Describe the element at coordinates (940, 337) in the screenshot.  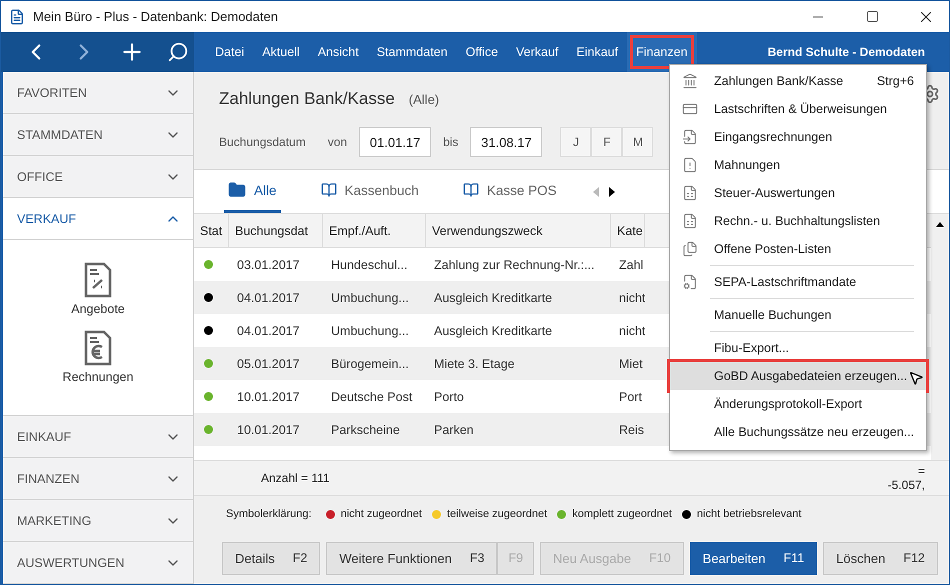
I see `scrollbar` at that location.